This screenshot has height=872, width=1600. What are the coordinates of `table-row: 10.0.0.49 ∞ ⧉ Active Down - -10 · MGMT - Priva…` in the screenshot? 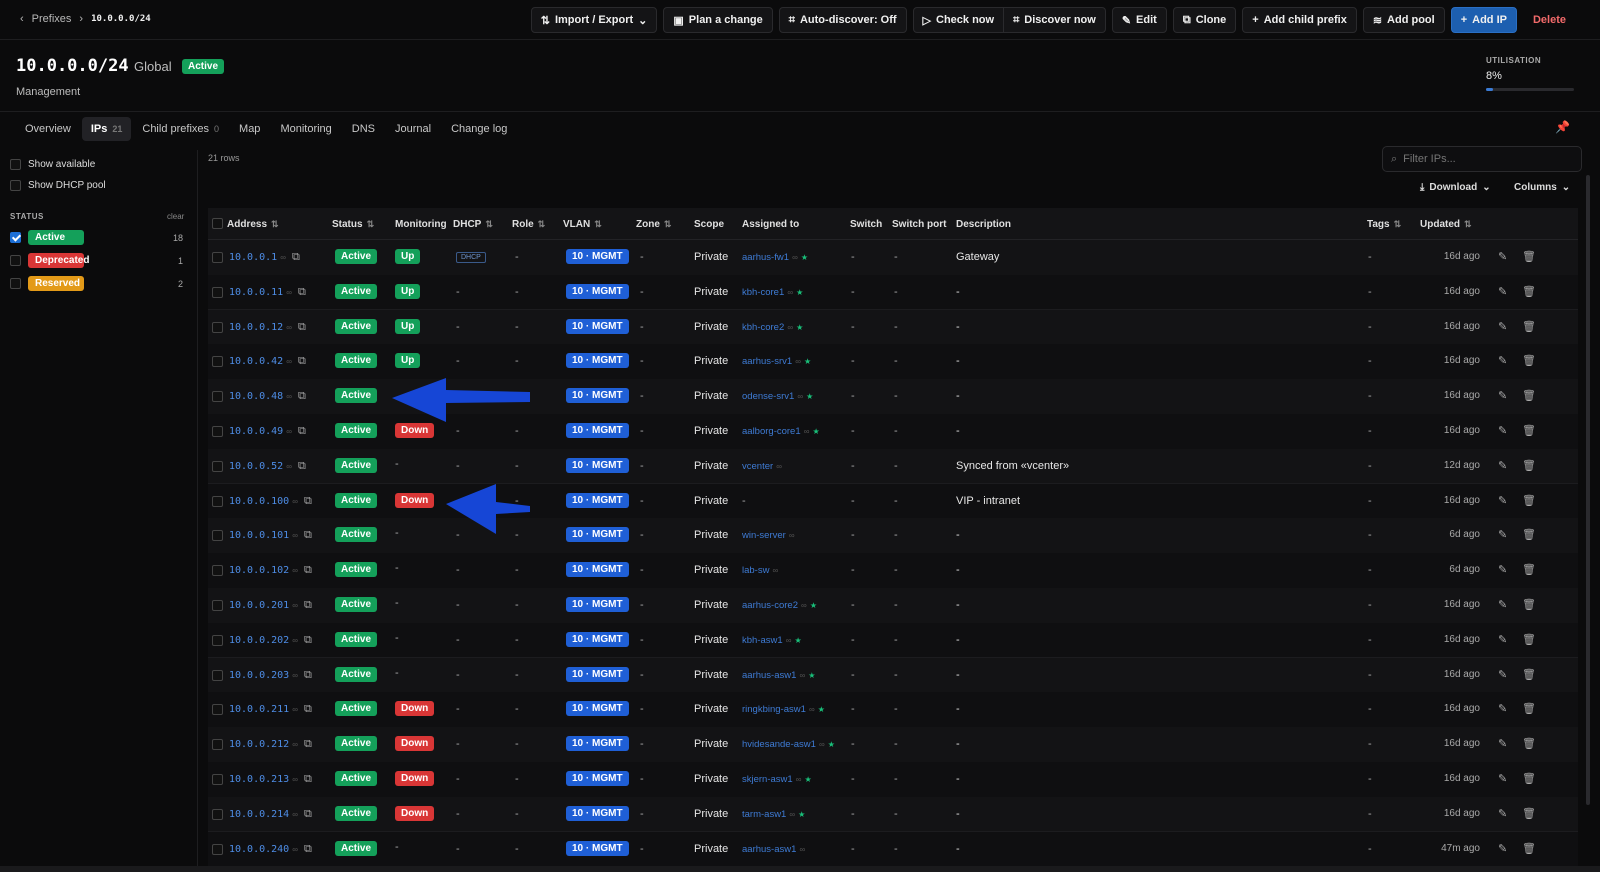 It's located at (893, 432).